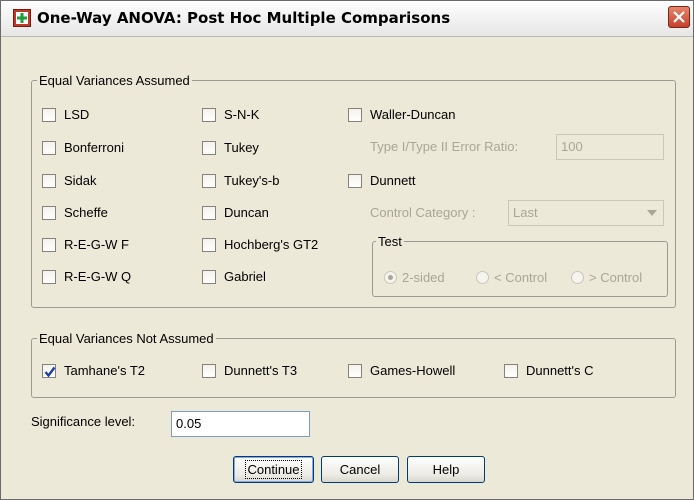 This screenshot has height=500, width=694. I want to click on checkbox-label: Waller-Duncan, so click(413, 114).